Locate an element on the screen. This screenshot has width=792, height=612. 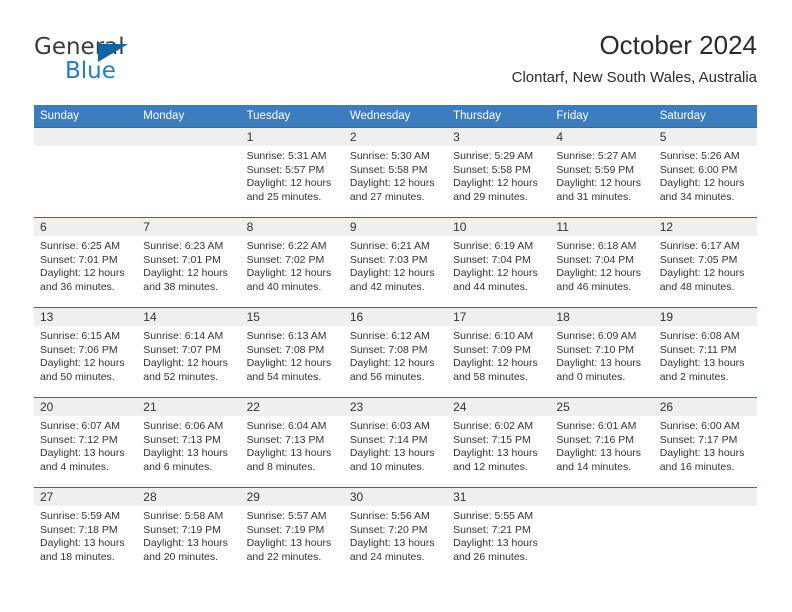
daylight-text-line2: and 50 minutes. is located at coordinates (77, 376).